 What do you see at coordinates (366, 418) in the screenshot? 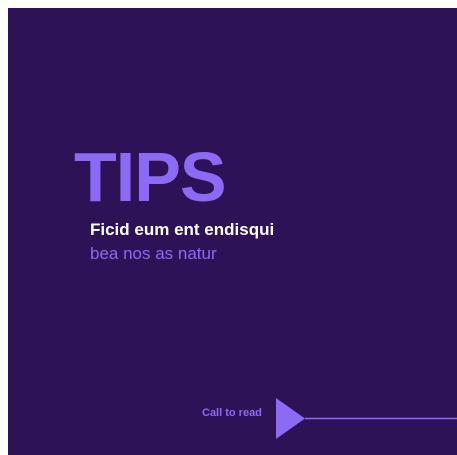
I see `arrow-right-icon` at bounding box center [366, 418].